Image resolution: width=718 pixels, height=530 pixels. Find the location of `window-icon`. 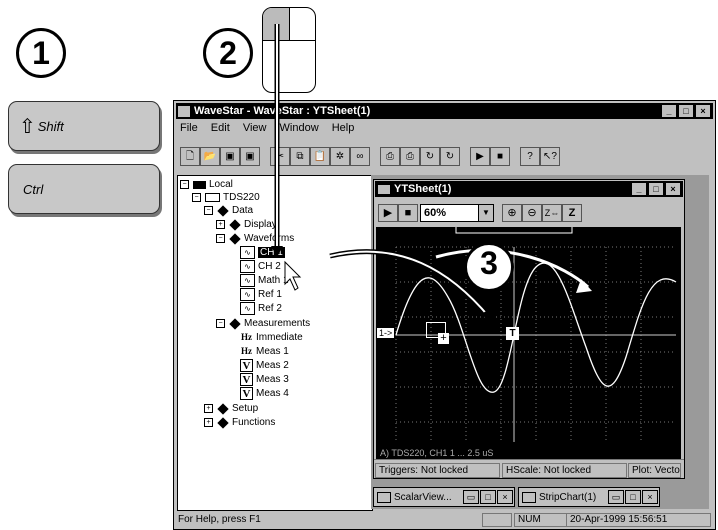

window-icon is located at coordinates (529, 497).